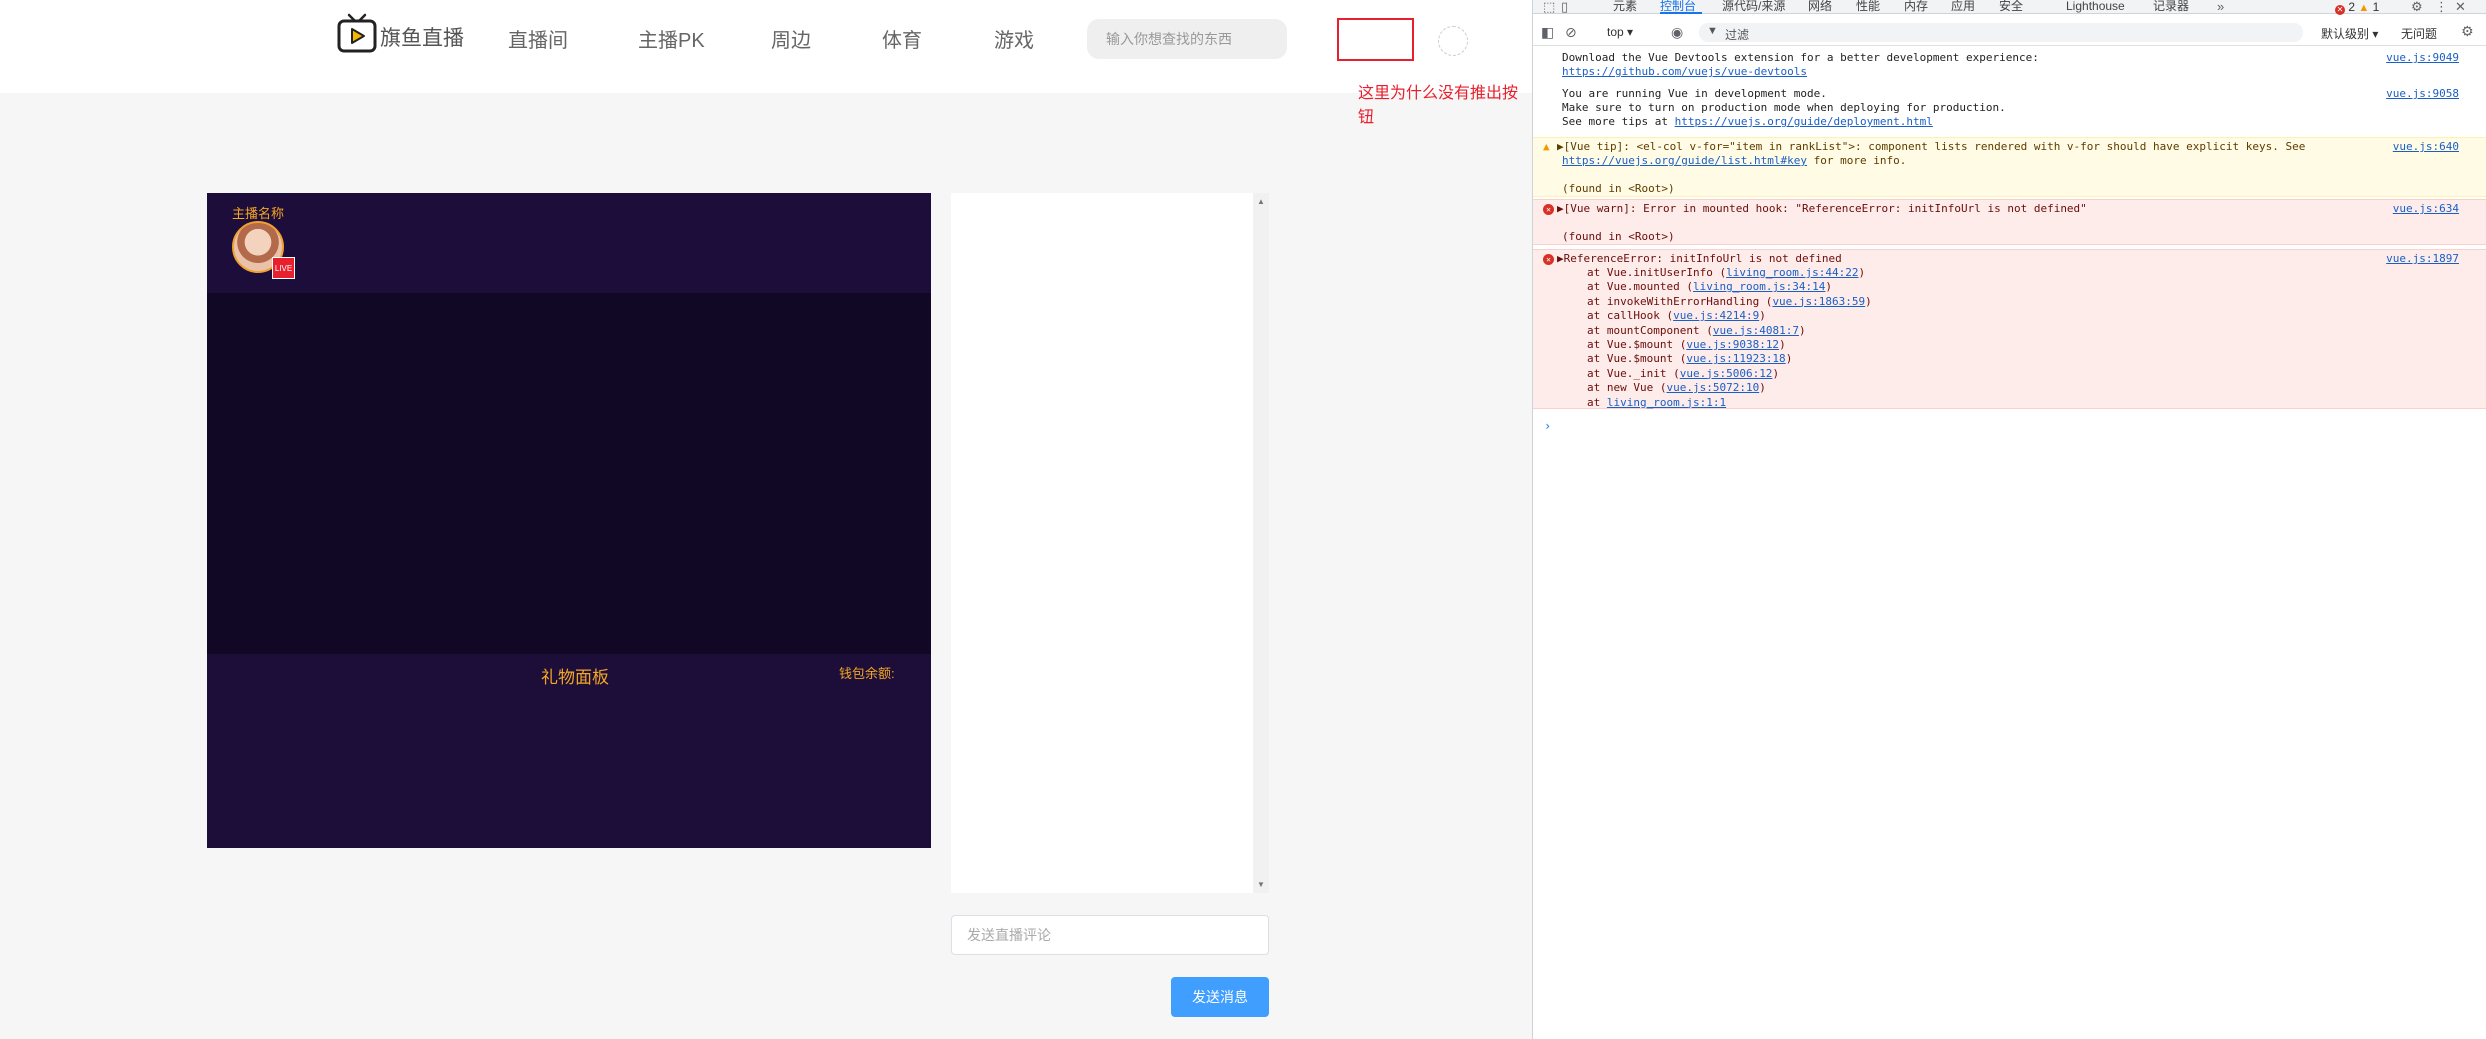 This screenshot has height=1039, width=2486. Describe the element at coordinates (1666, 402) in the screenshot. I see `stack-frame-link: living_room.js:1:1` at that location.